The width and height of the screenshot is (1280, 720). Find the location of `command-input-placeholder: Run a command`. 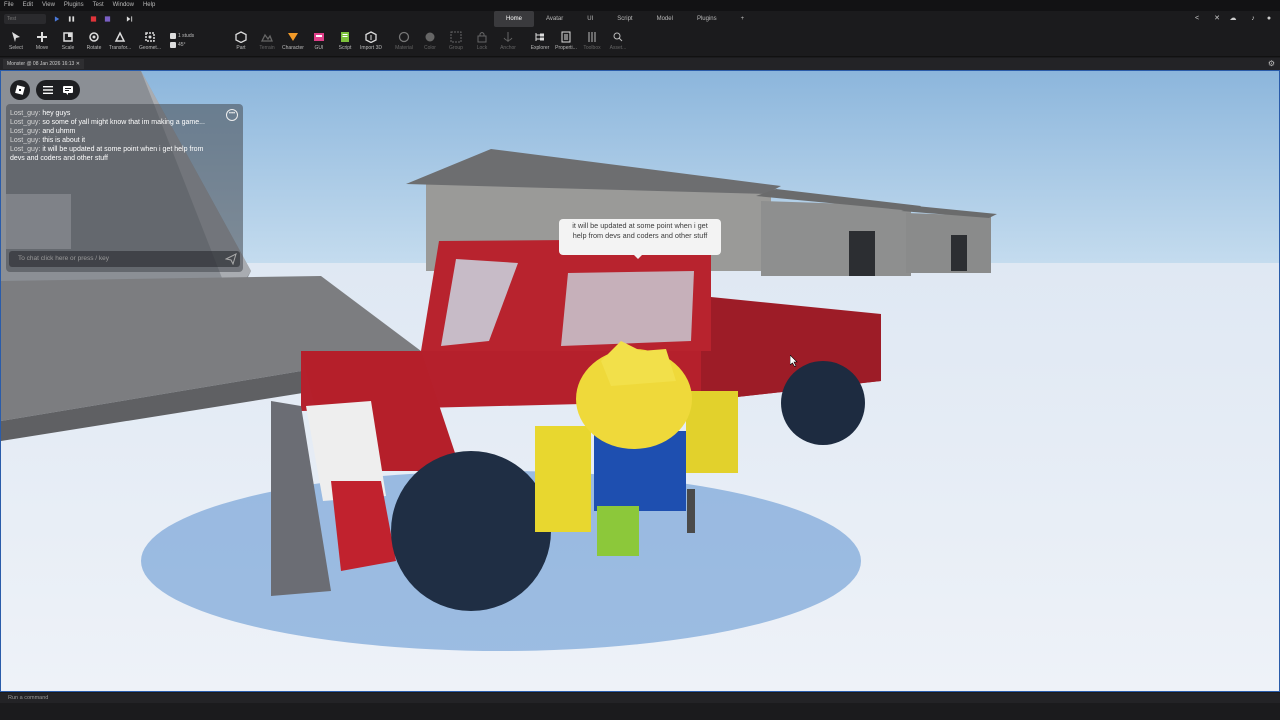

command-input-placeholder: Run a command is located at coordinates (28, 698).